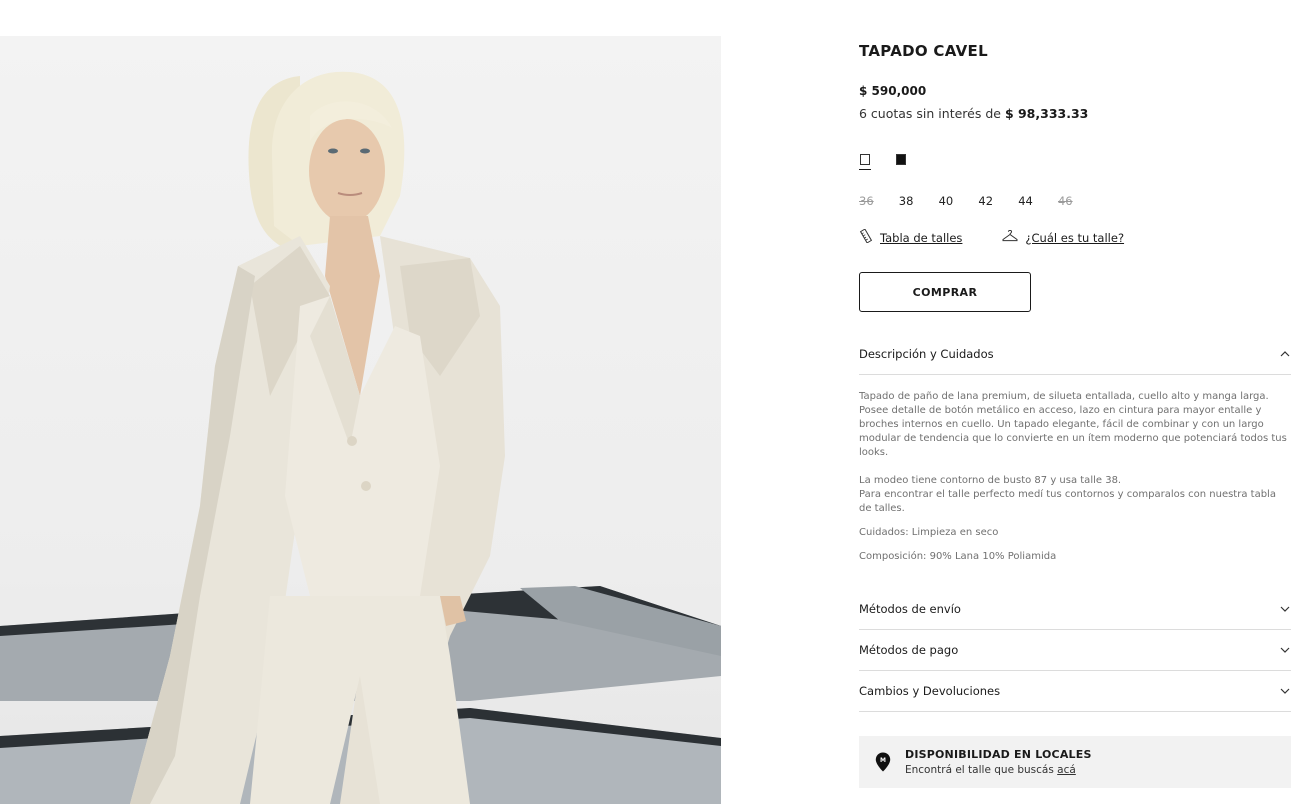 Image resolution: width=1302 pixels, height=804 pixels. What do you see at coordinates (910, 609) in the screenshot?
I see `accordion-shipping-title: Métodos de envío` at bounding box center [910, 609].